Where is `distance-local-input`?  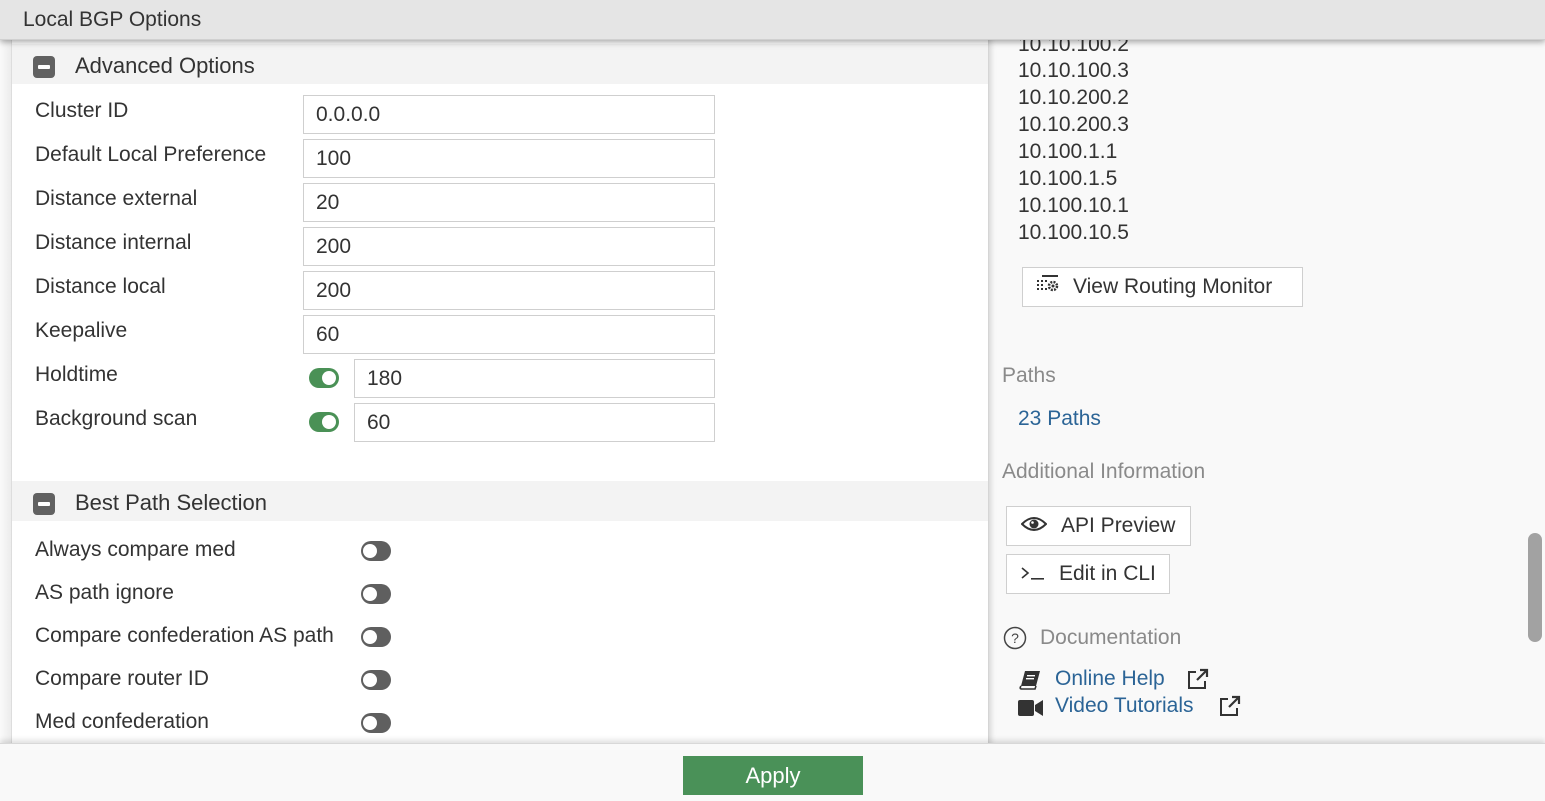
distance-local-input is located at coordinates (509, 290).